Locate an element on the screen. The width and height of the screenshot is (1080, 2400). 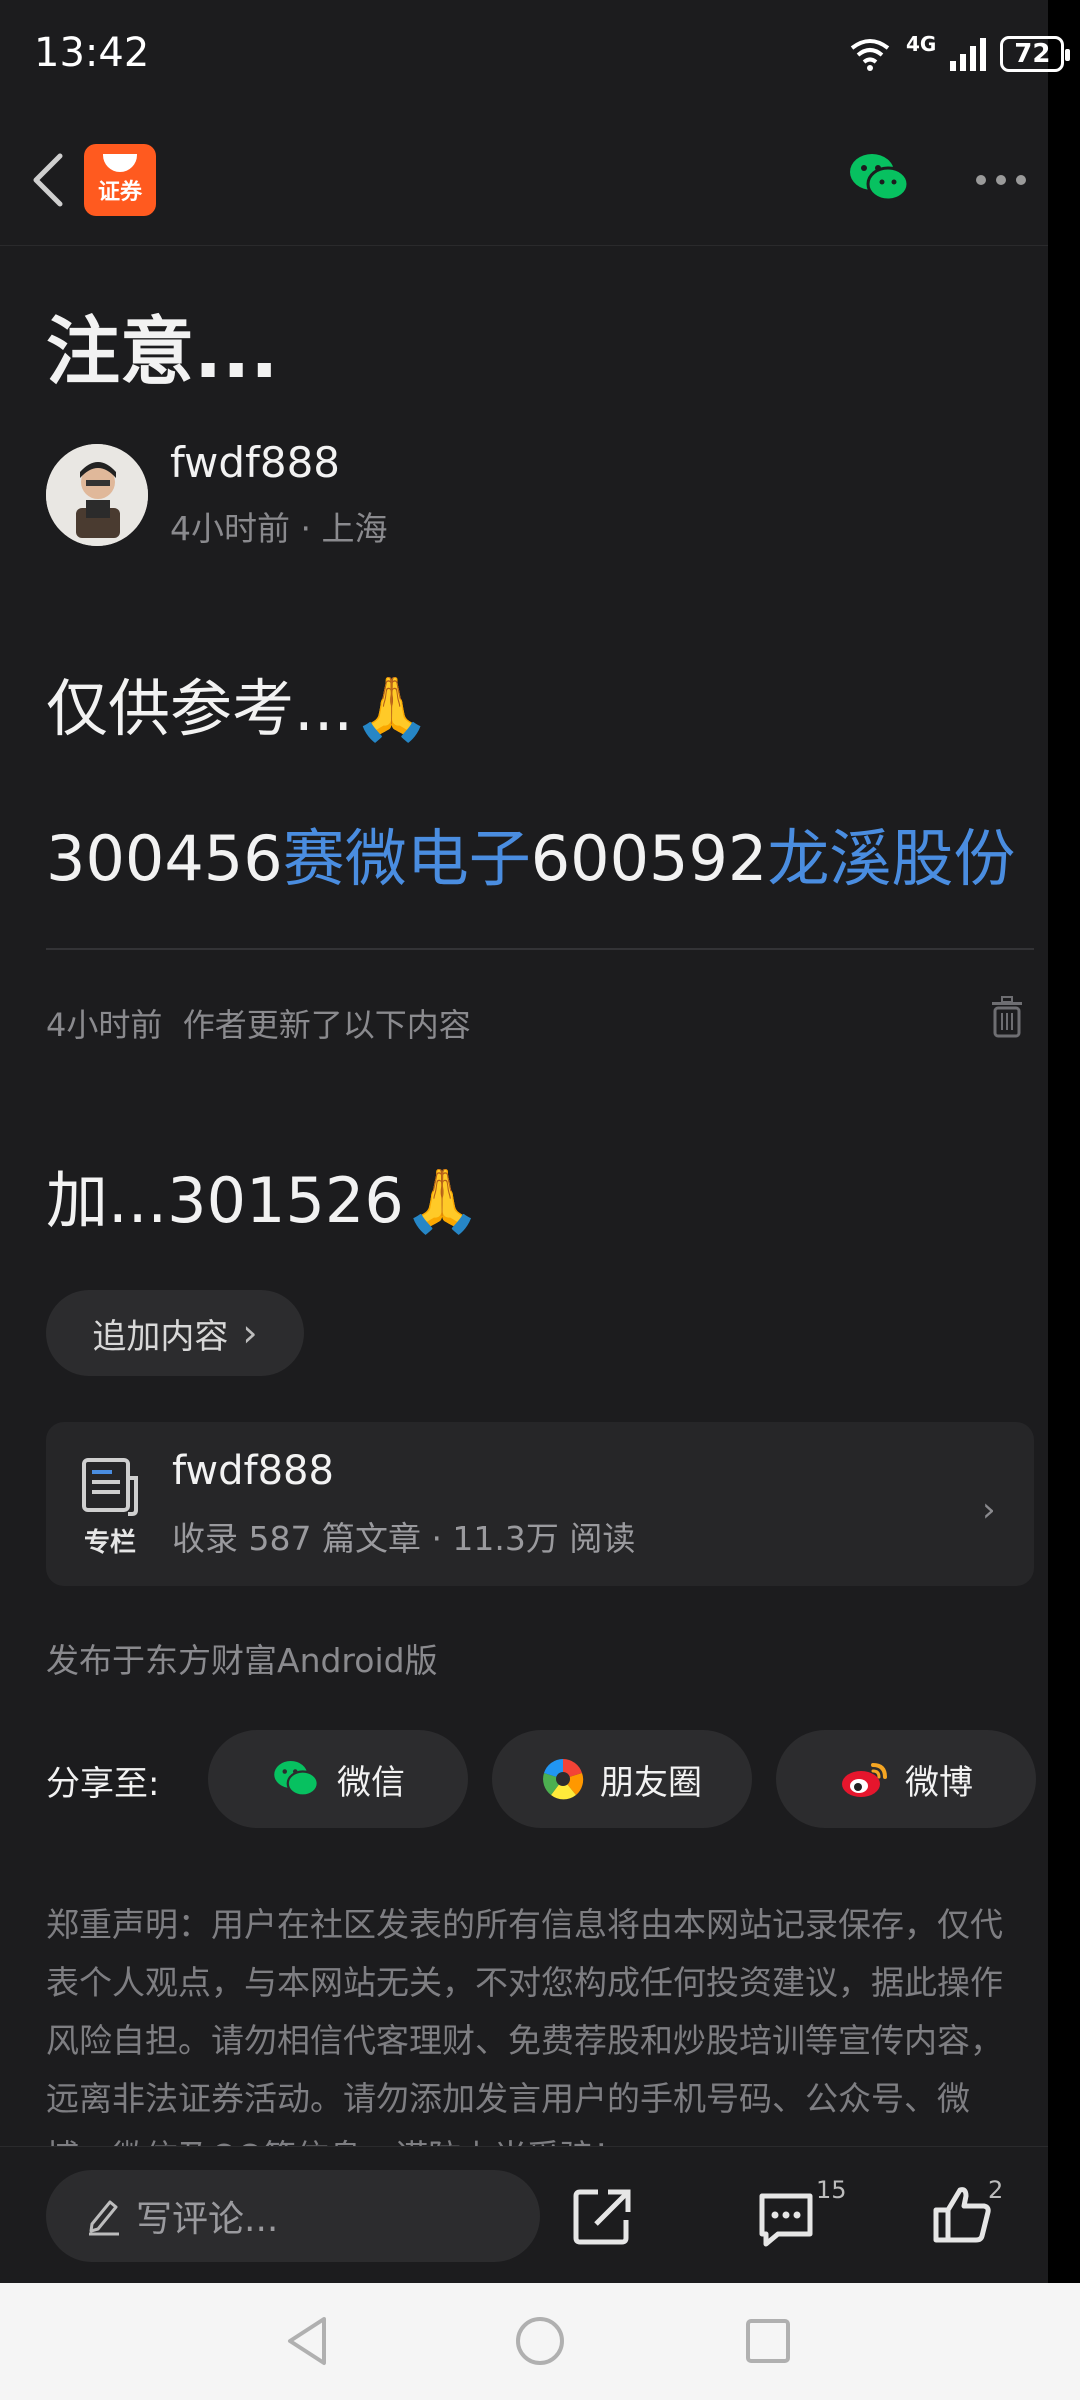
article-line-1: 仅供参考...🙏 is located at coordinates (238, 703).